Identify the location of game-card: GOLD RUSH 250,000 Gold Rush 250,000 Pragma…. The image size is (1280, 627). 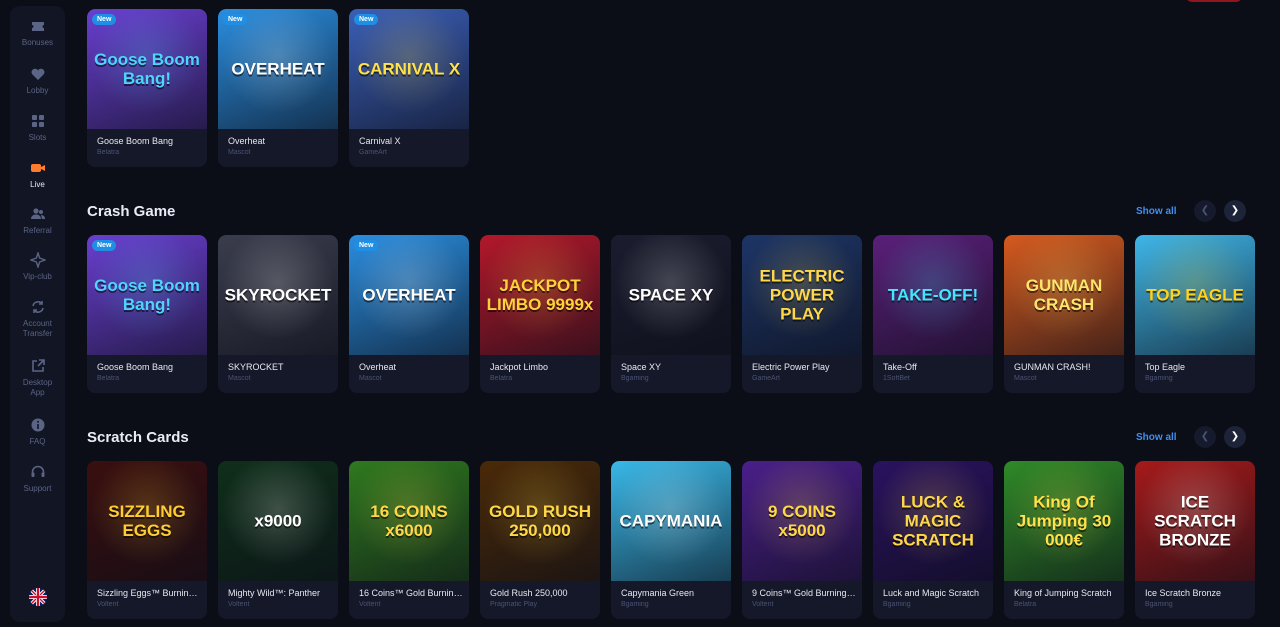
(540, 540).